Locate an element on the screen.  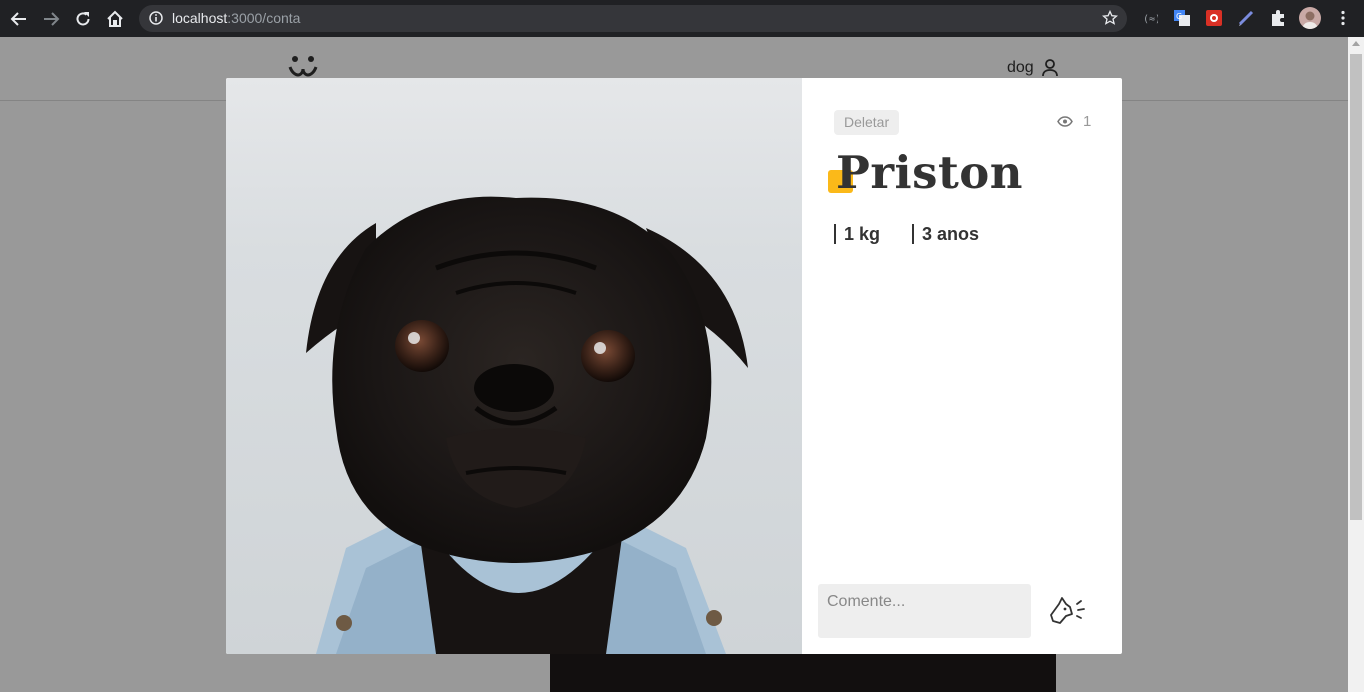
extension-pen-icon is located at coordinates (1246, 18).